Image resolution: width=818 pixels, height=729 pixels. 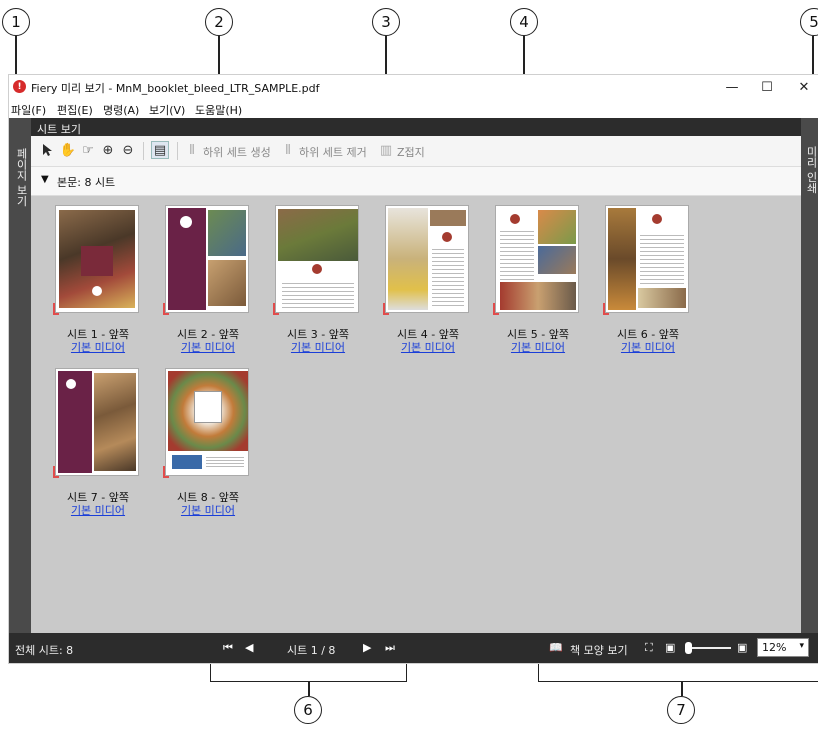 What do you see at coordinates (219, 22) in the screenshot?
I see `callout-2: 2` at bounding box center [219, 22].